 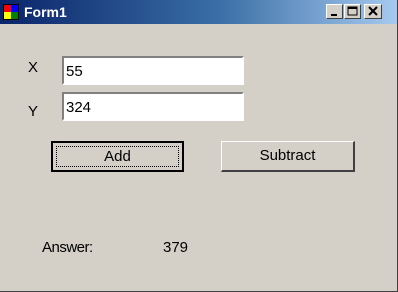 What do you see at coordinates (153, 70) in the screenshot?
I see `x-input` at bounding box center [153, 70].